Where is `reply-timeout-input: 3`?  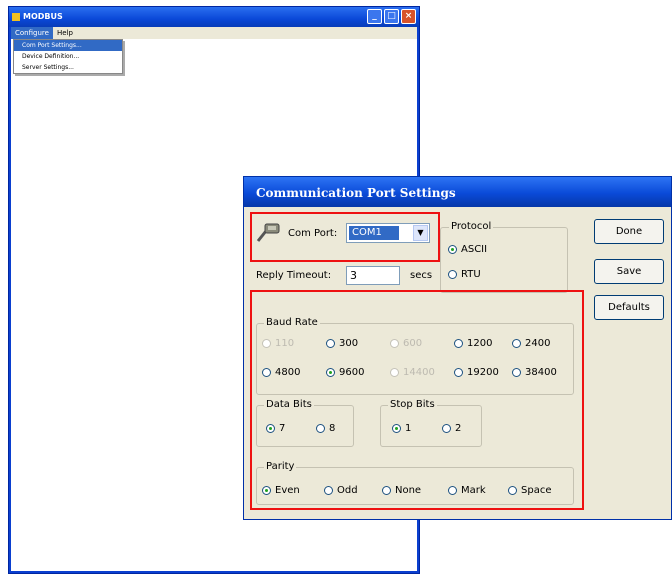
reply-timeout-input: 3 is located at coordinates (373, 275).